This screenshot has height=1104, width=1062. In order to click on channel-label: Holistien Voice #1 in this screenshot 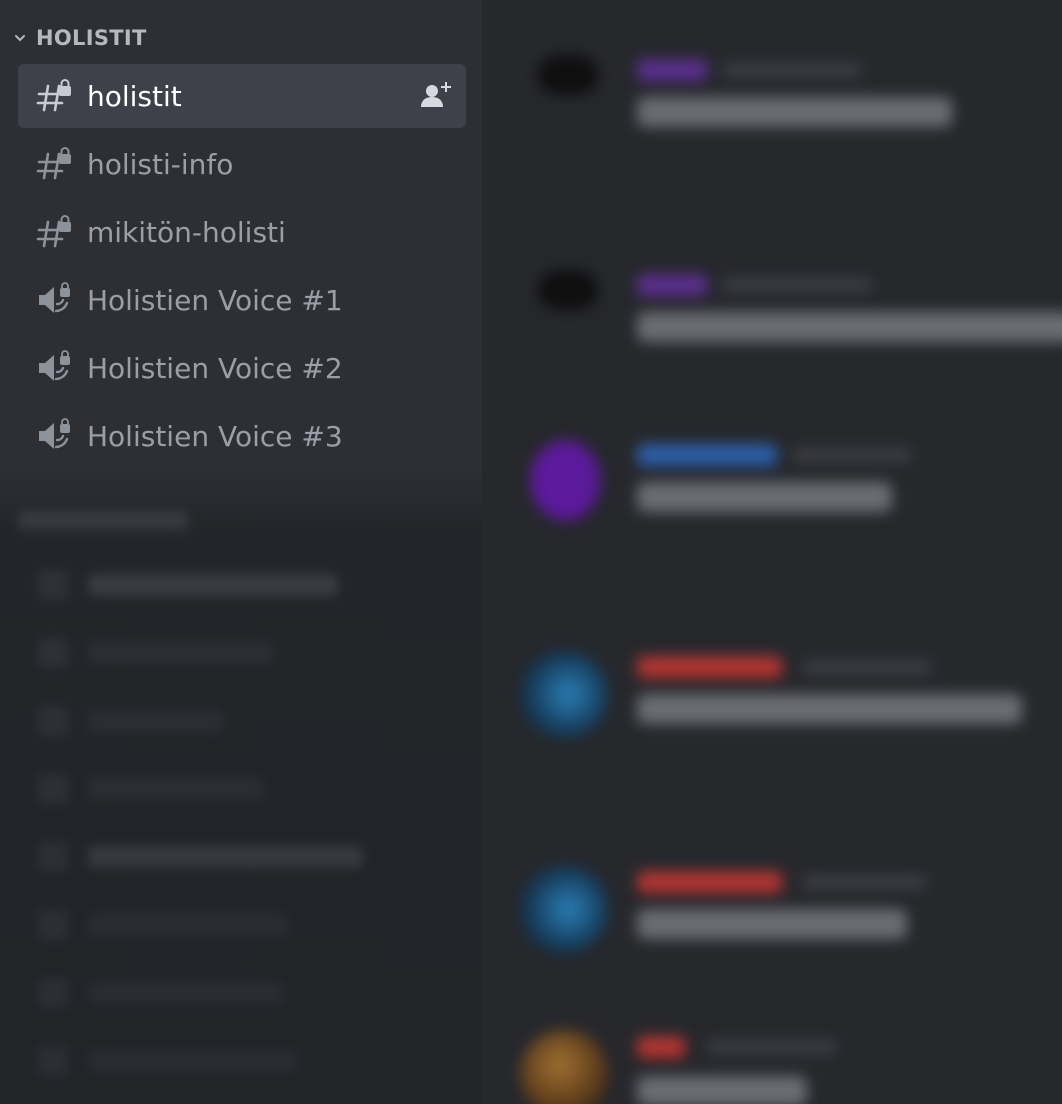, I will do `click(215, 300)`.